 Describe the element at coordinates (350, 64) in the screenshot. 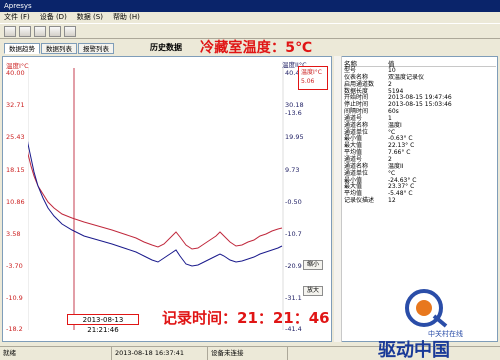

I see `info-header-name: 名称` at that location.